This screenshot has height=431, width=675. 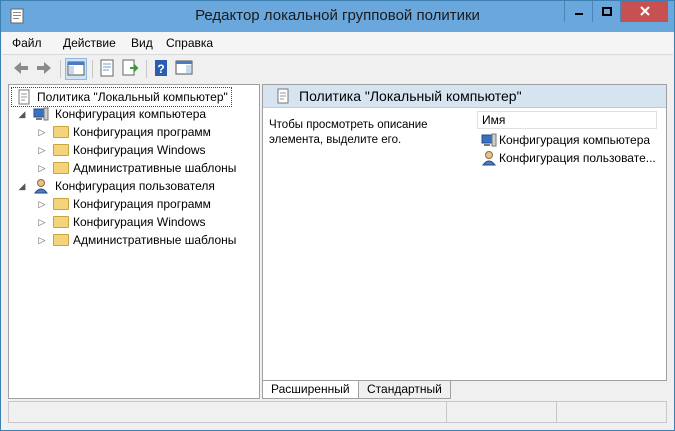 I want to click on show-action-pane-icon, so click(x=184, y=67).